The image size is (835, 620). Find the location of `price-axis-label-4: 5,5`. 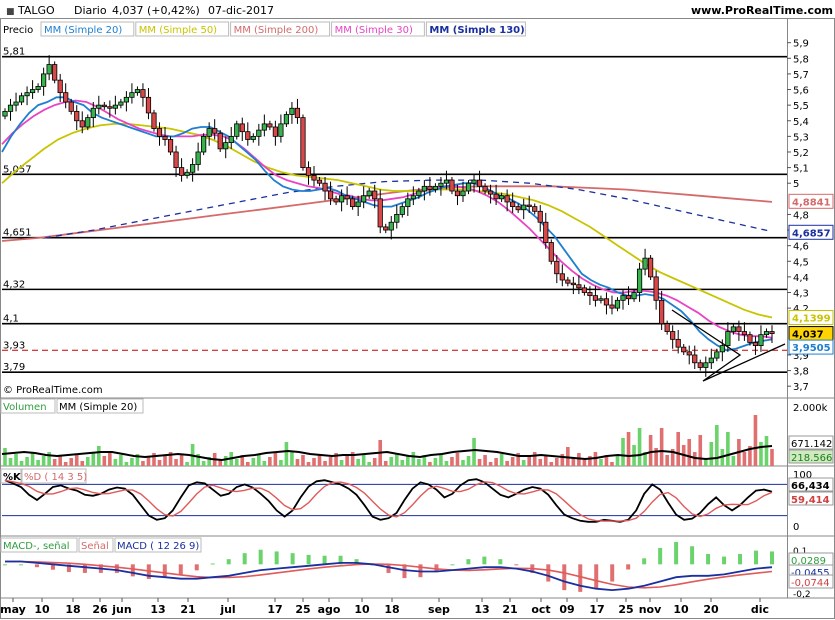

price-axis-label-4: 5,5 is located at coordinates (801, 106).